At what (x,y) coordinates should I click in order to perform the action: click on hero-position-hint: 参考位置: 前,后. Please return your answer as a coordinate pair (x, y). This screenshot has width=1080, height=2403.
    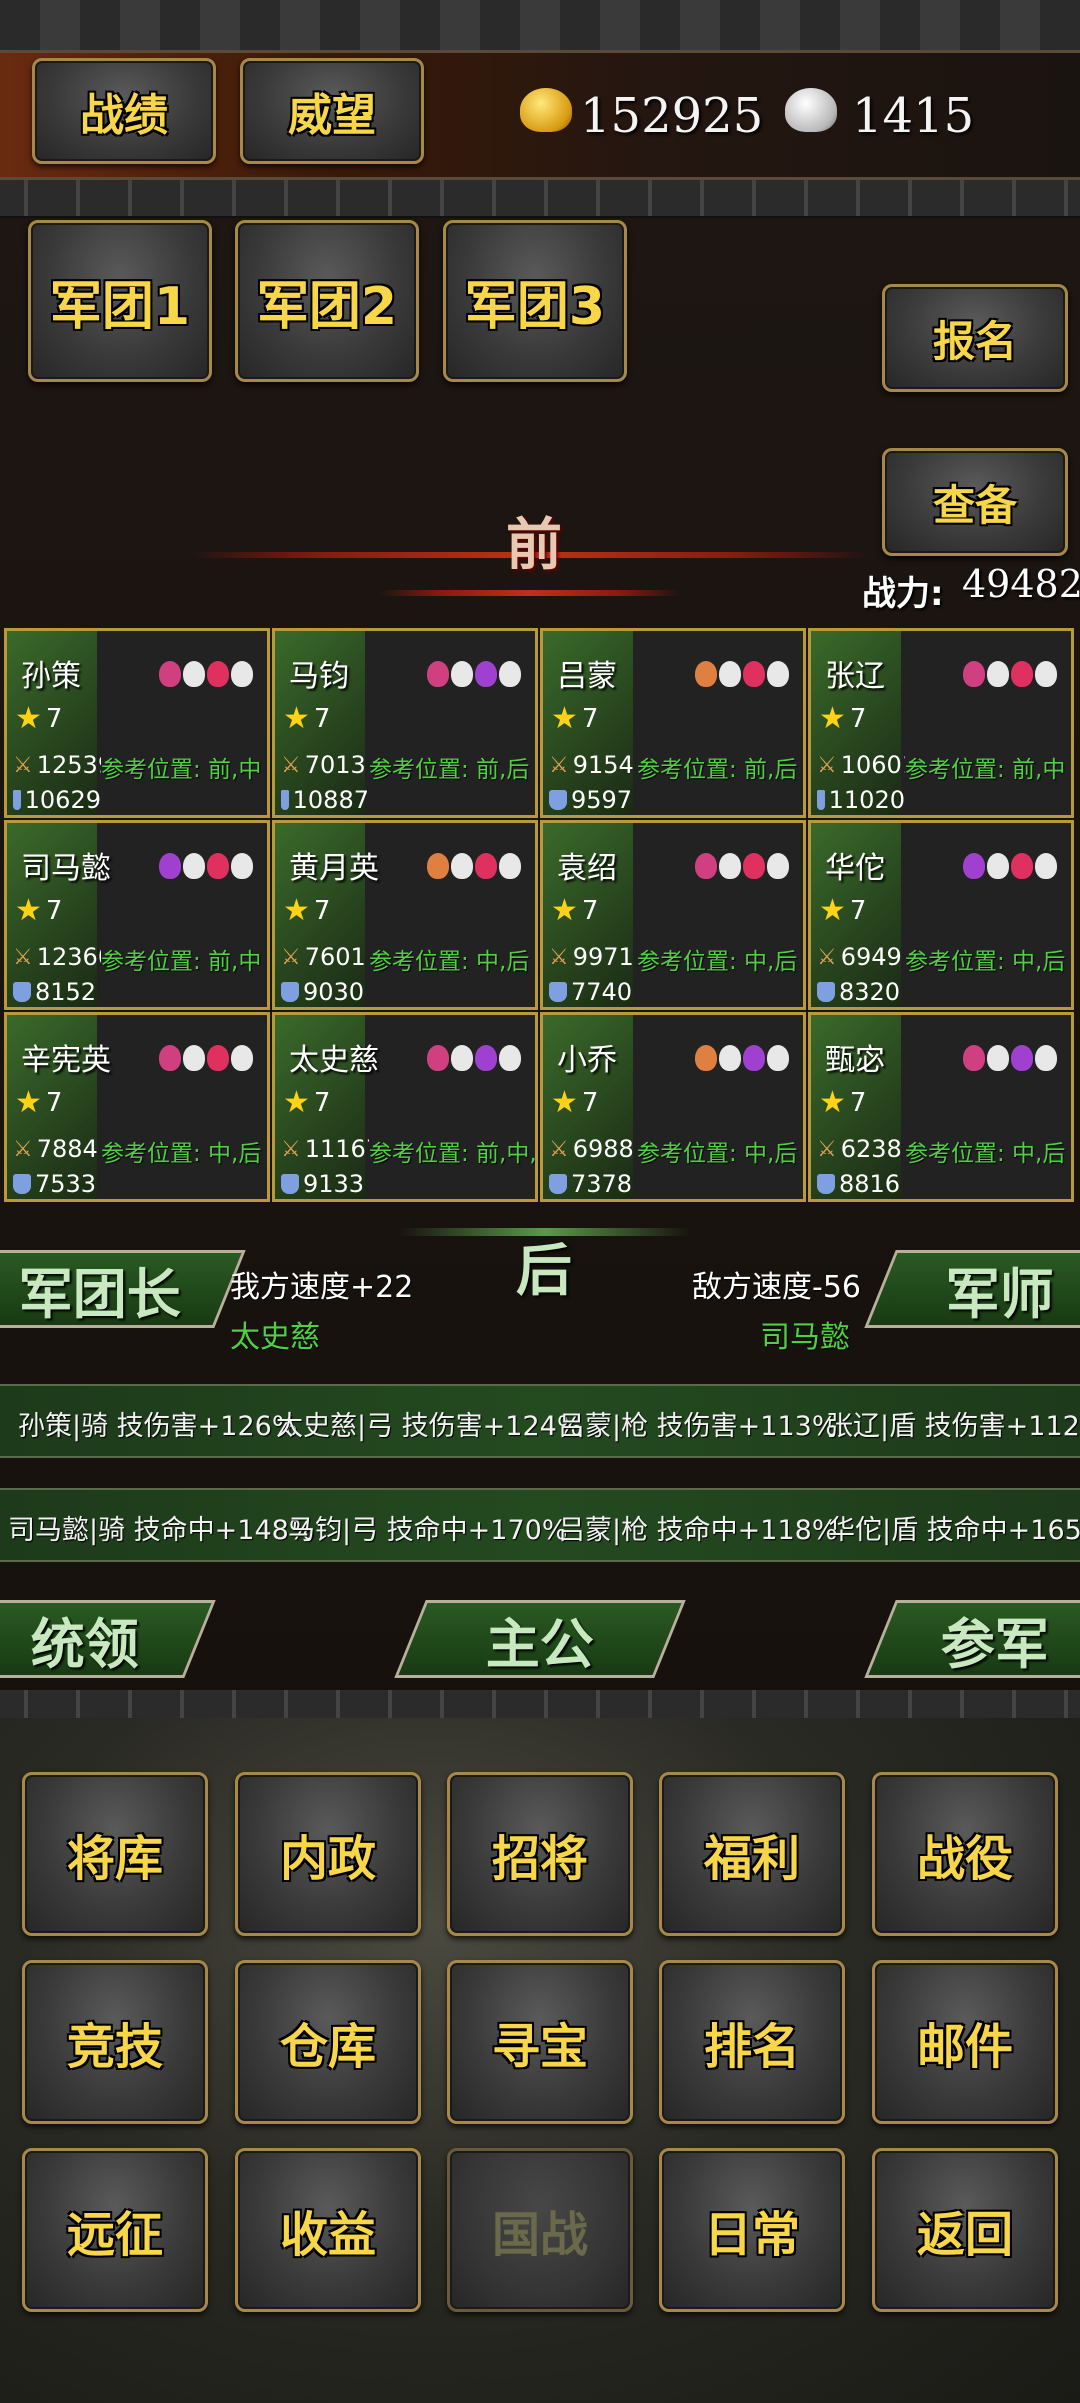
    Looking at the image, I should click on (717, 770).